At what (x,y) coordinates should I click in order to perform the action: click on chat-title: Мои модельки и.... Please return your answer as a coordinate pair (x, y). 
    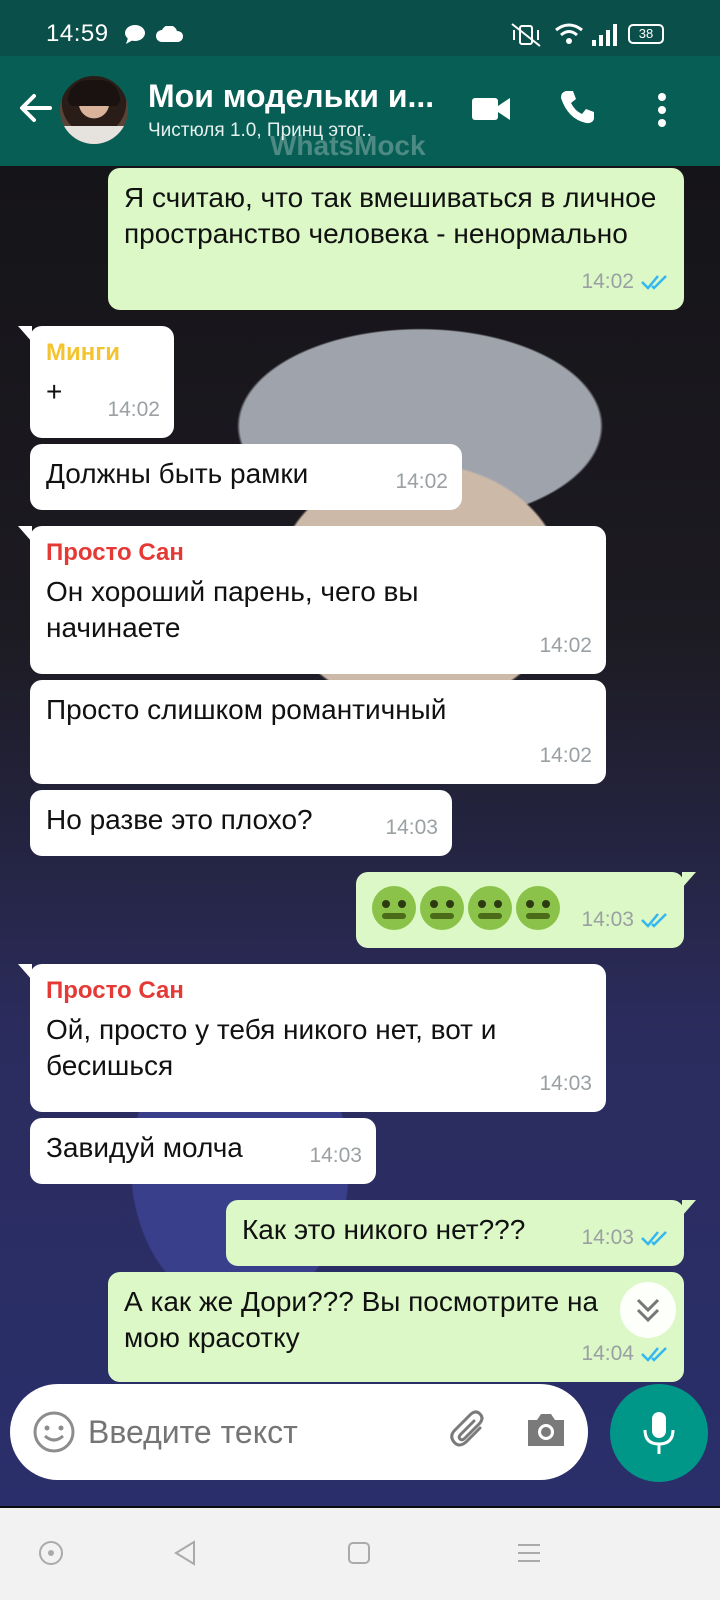
    Looking at the image, I should click on (291, 96).